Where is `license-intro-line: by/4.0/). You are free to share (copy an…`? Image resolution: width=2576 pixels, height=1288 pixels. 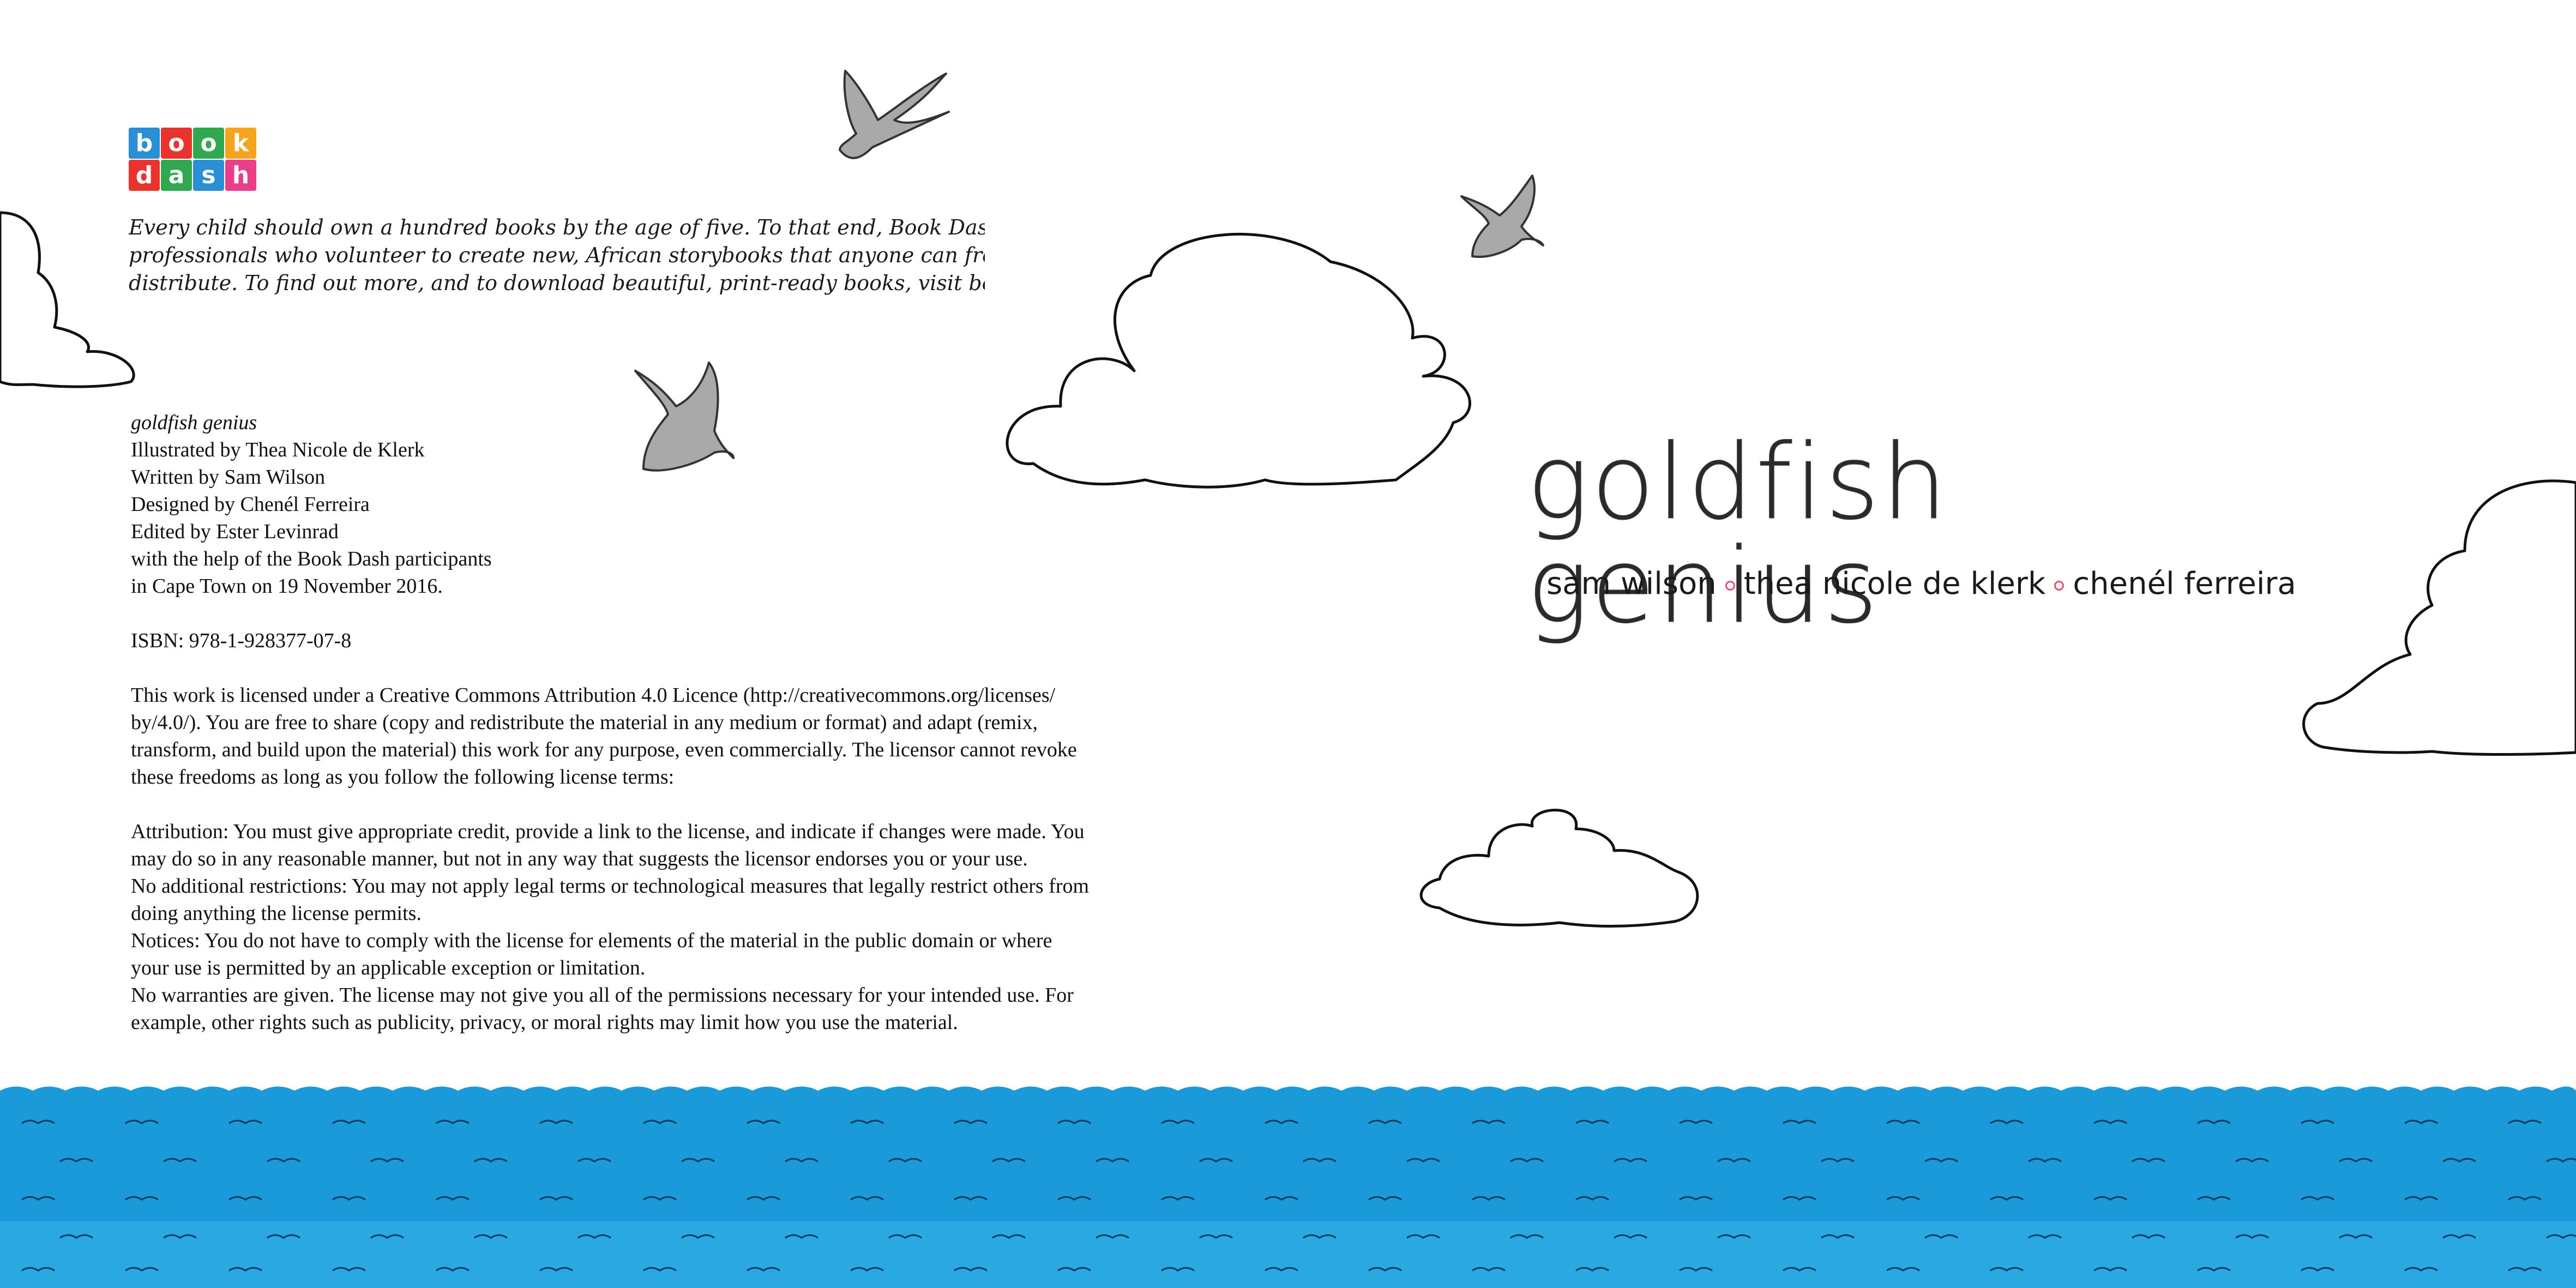
license-intro-line: by/4.0/). You are free to share (copy an… is located at coordinates (584, 722).